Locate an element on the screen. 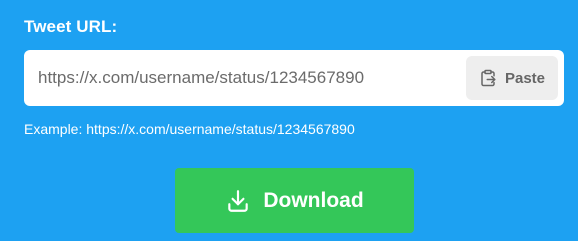 The height and width of the screenshot is (241, 578). paste-button-label: Paste is located at coordinates (525, 78).